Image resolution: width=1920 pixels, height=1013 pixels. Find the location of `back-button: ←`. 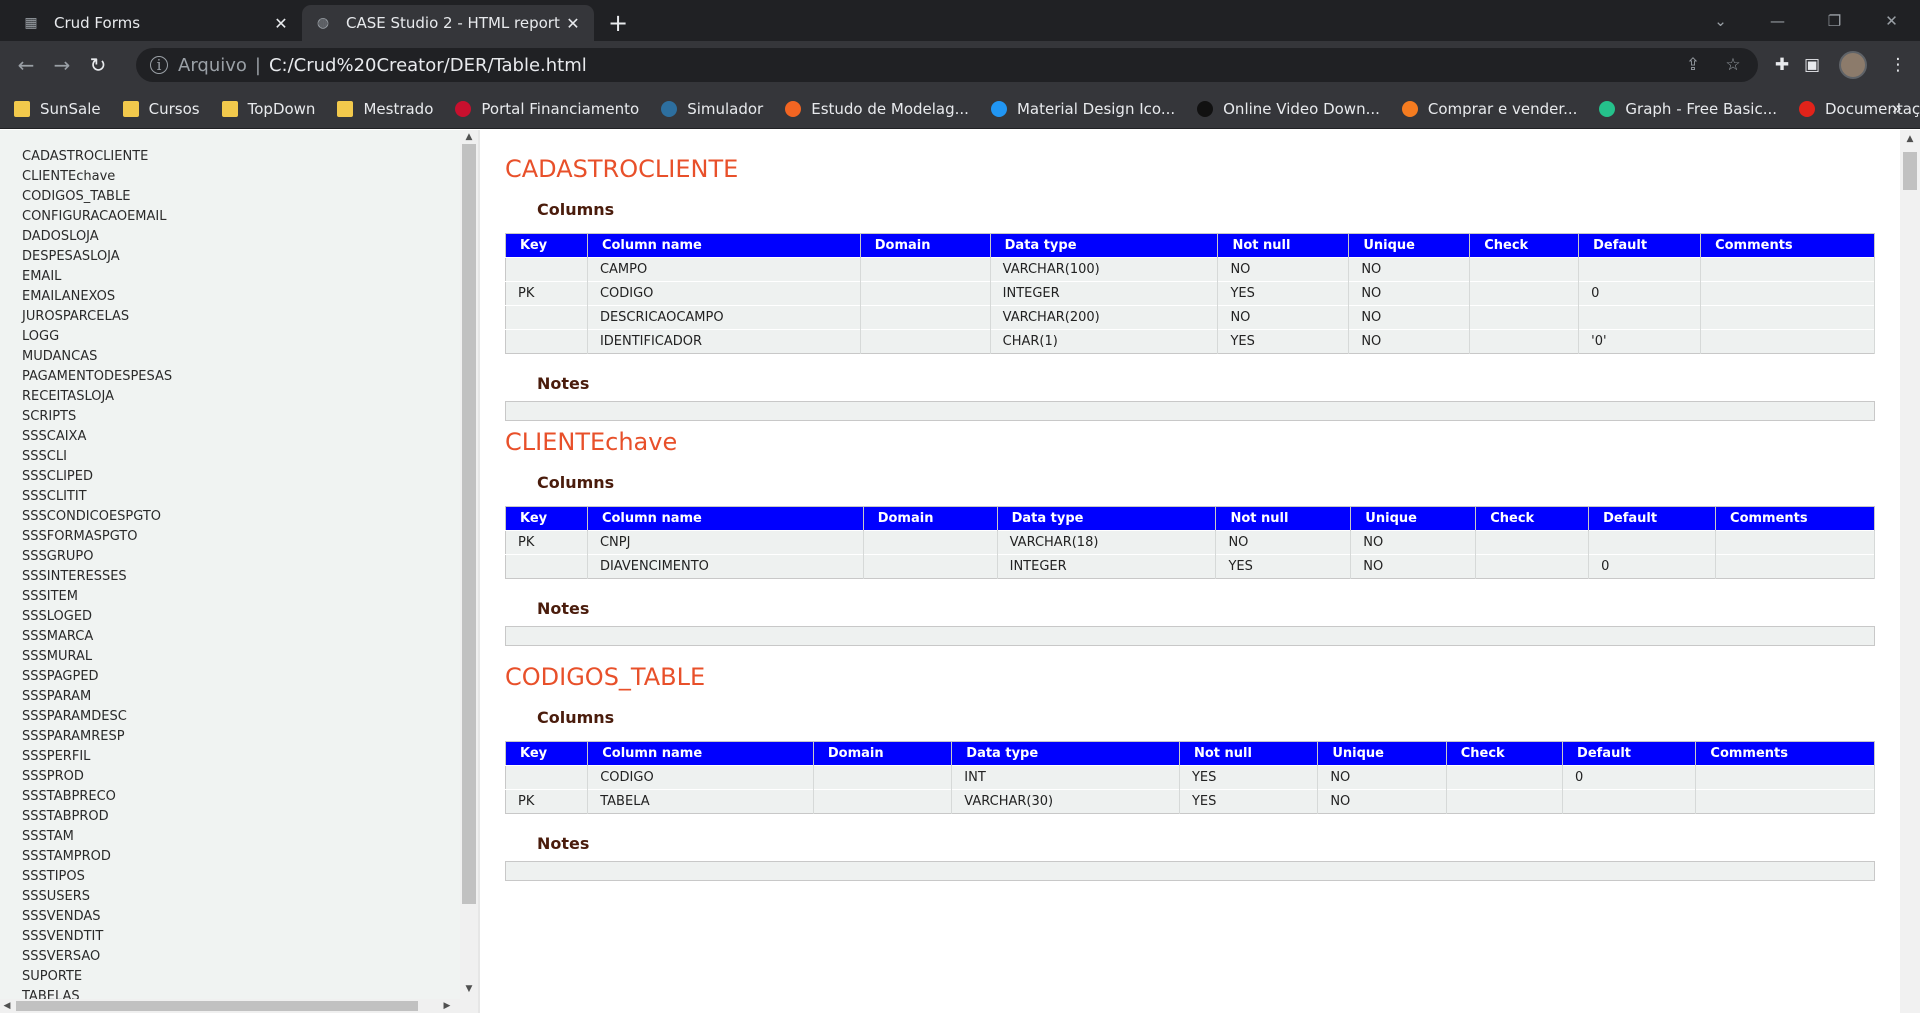

back-button: ← is located at coordinates (26, 65).